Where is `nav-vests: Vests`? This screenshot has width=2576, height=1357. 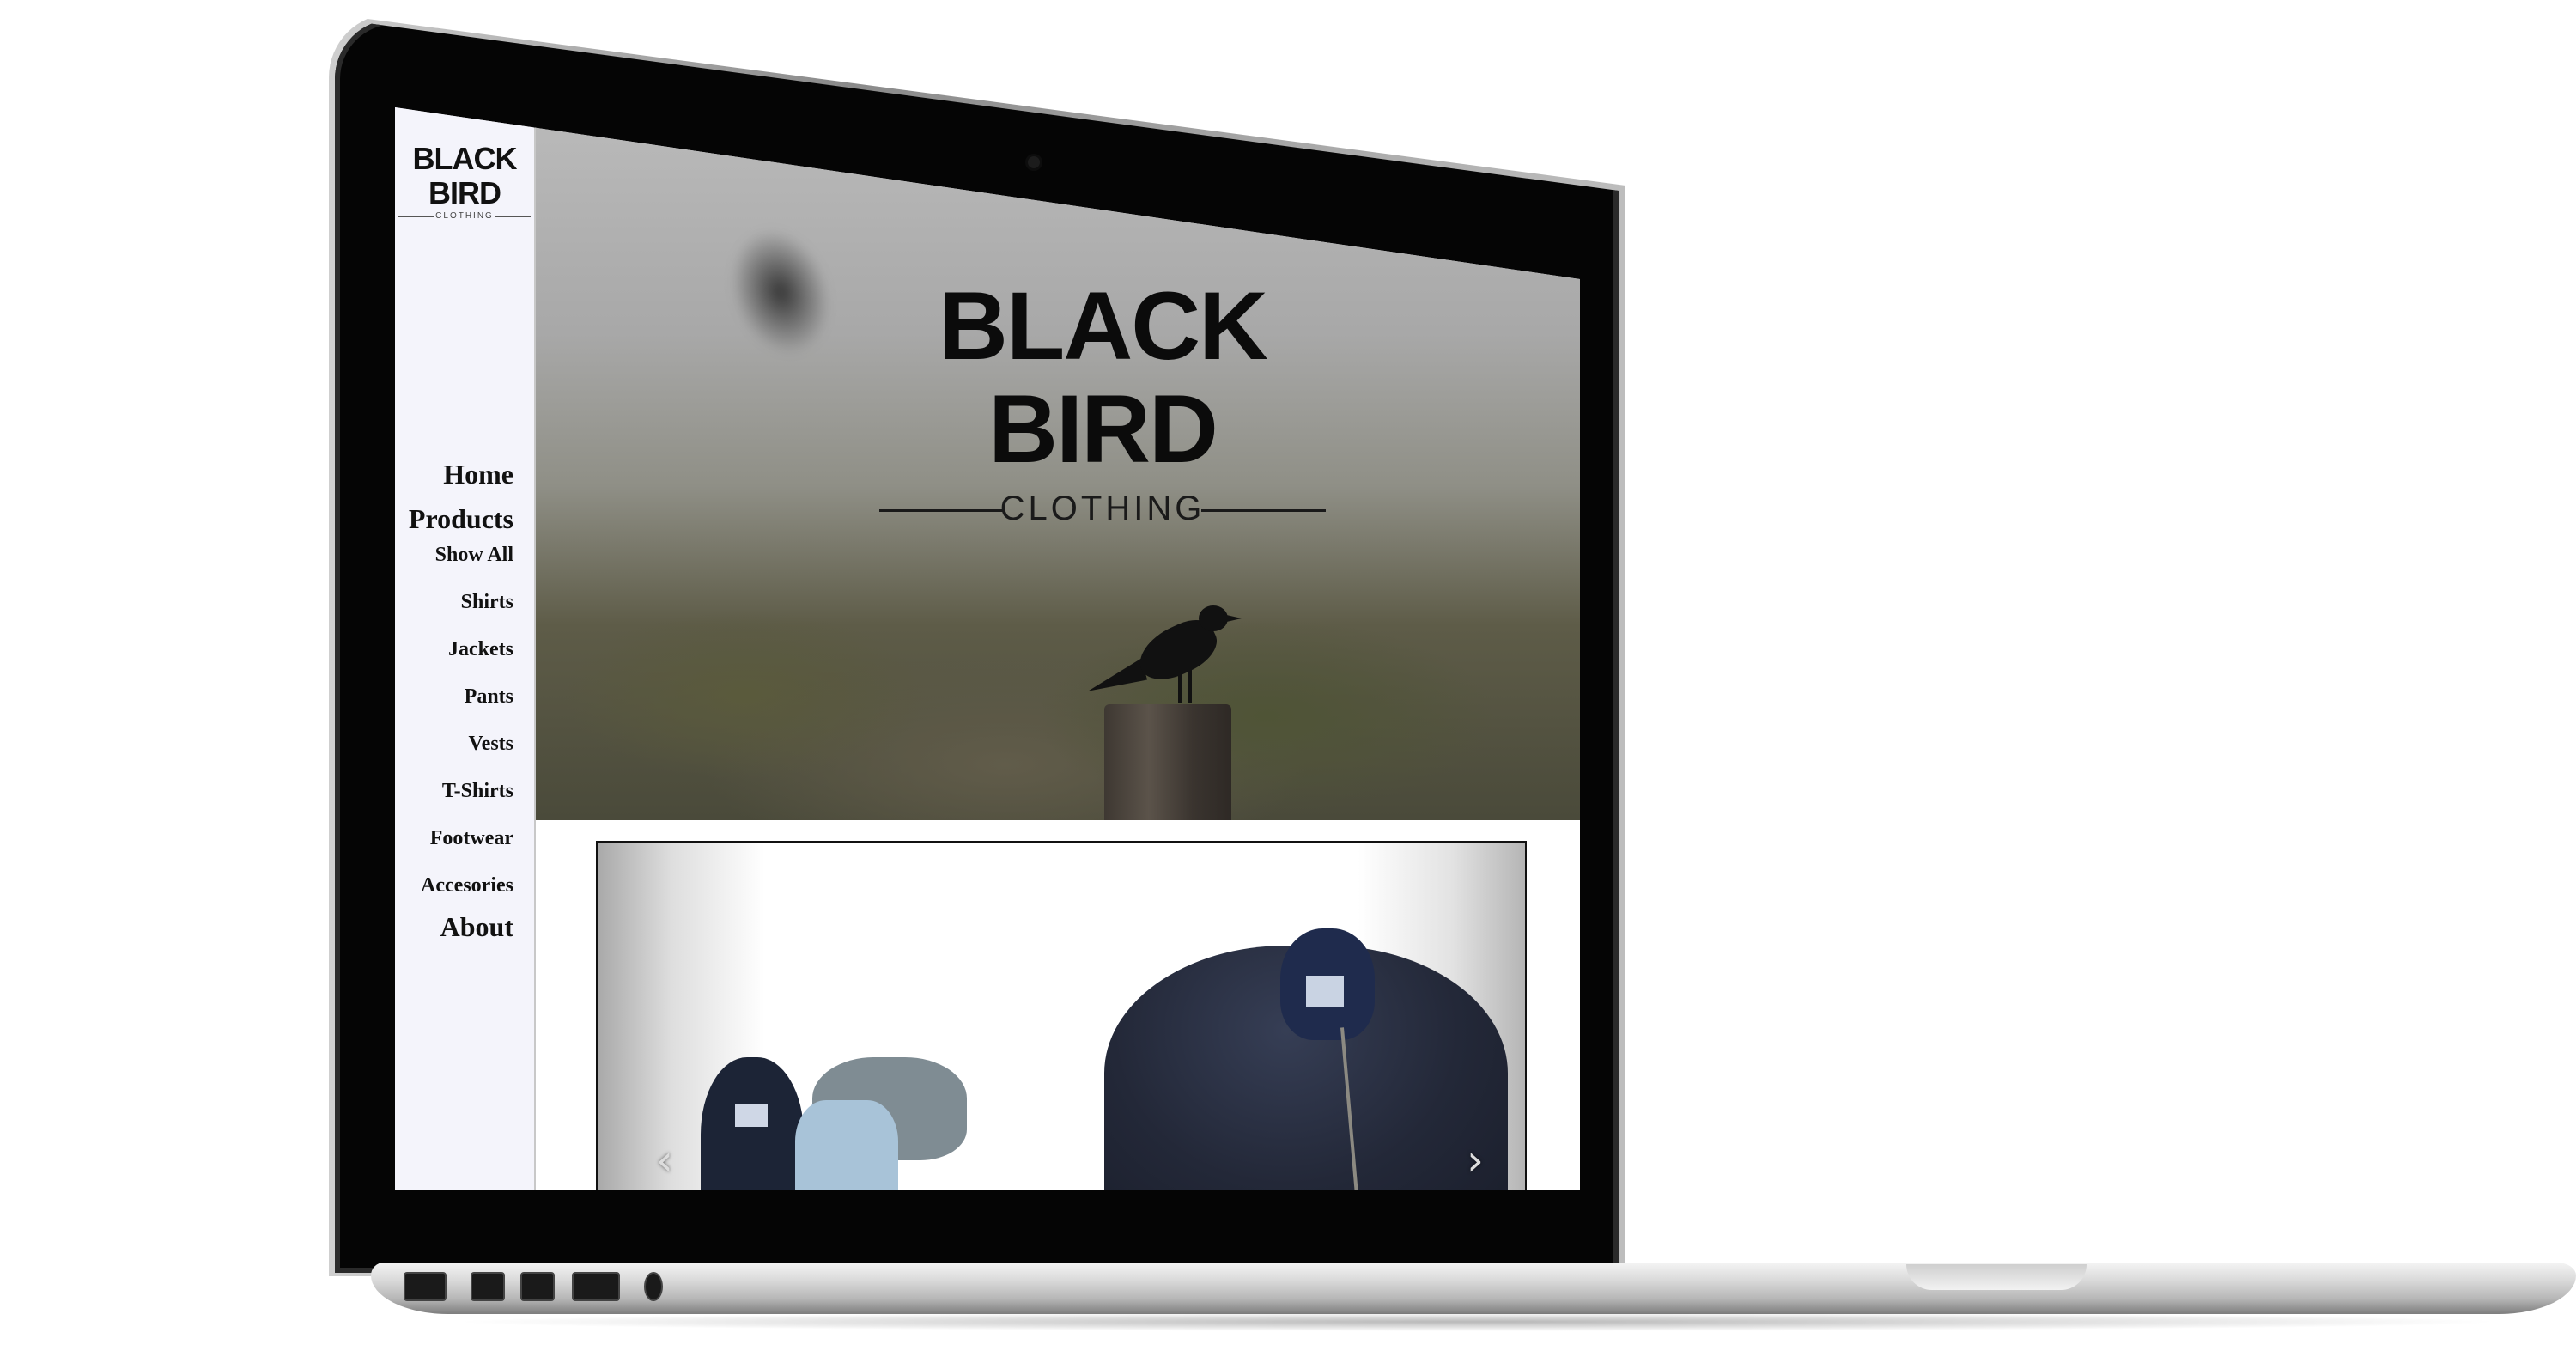 nav-vests: Vests is located at coordinates (461, 744).